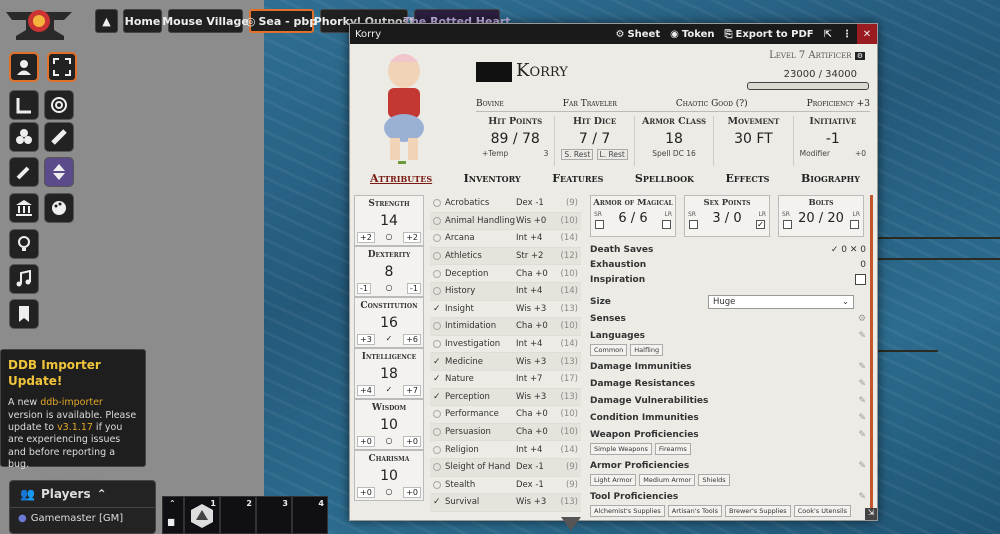  Describe the element at coordinates (24, 137) in the screenshot. I see `tiles-button` at that location.